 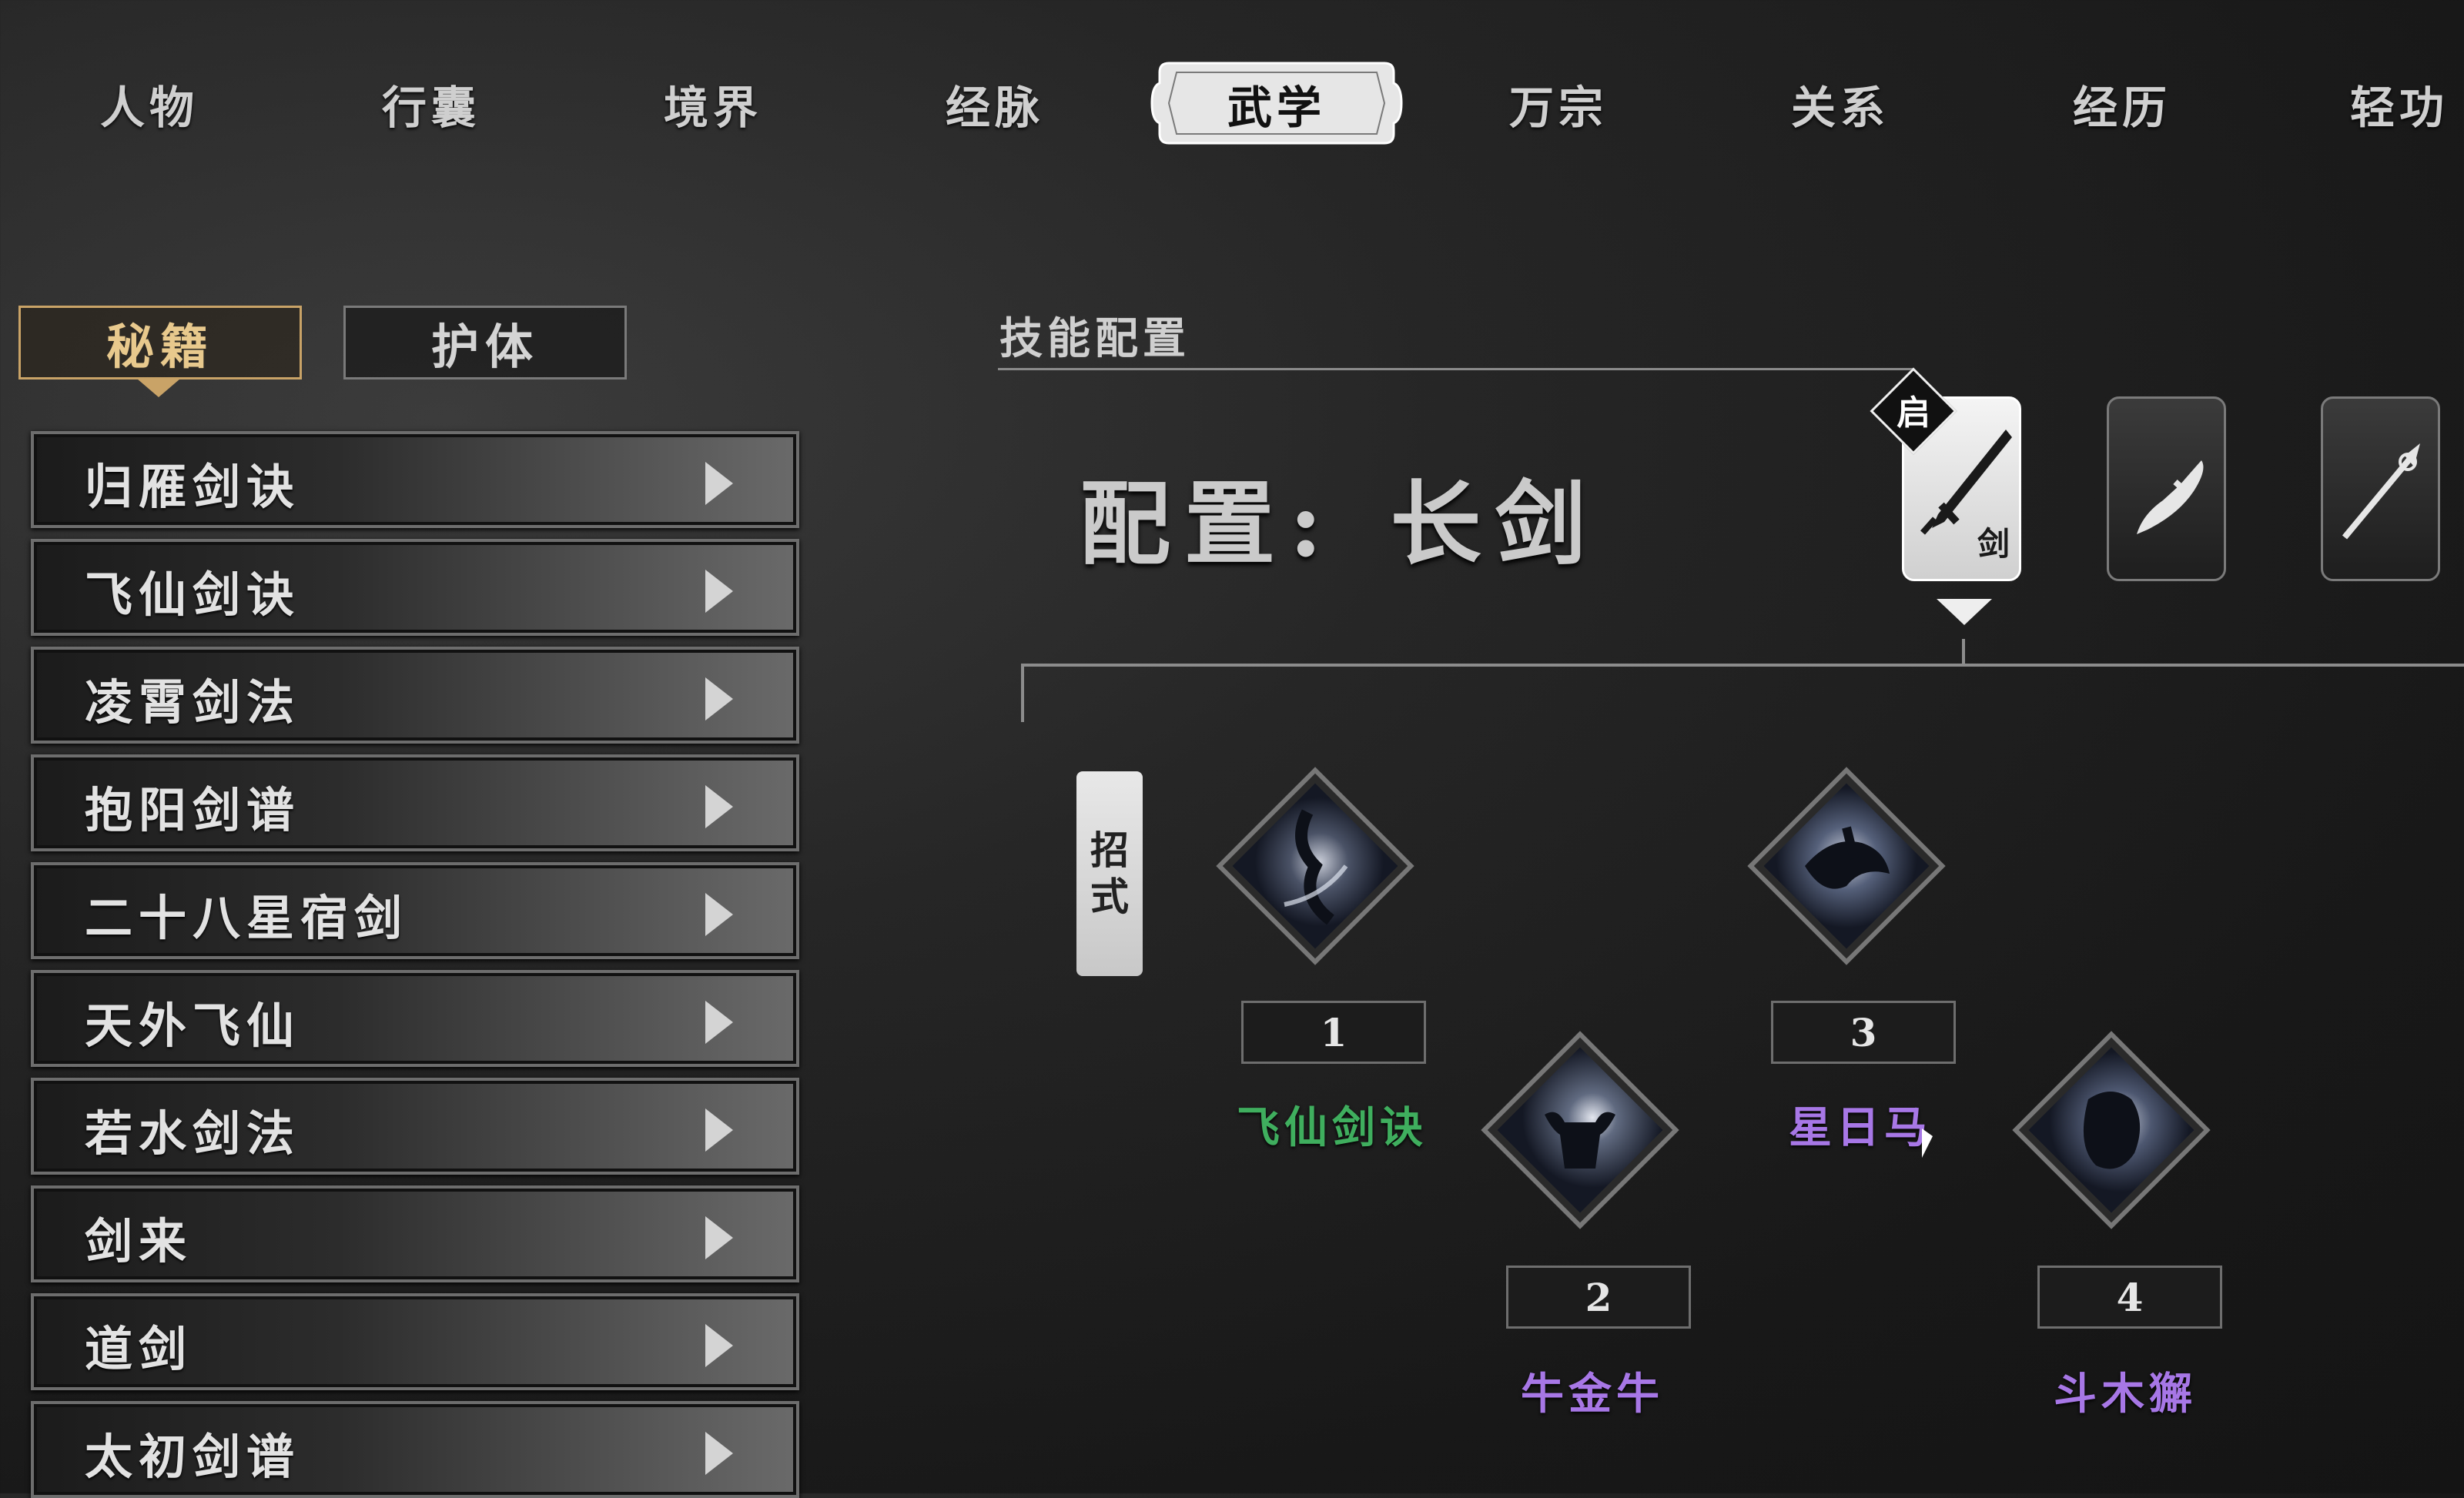 What do you see at coordinates (139, 1241) in the screenshot?
I see `list-item-label: 剑来` at bounding box center [139, 1241].